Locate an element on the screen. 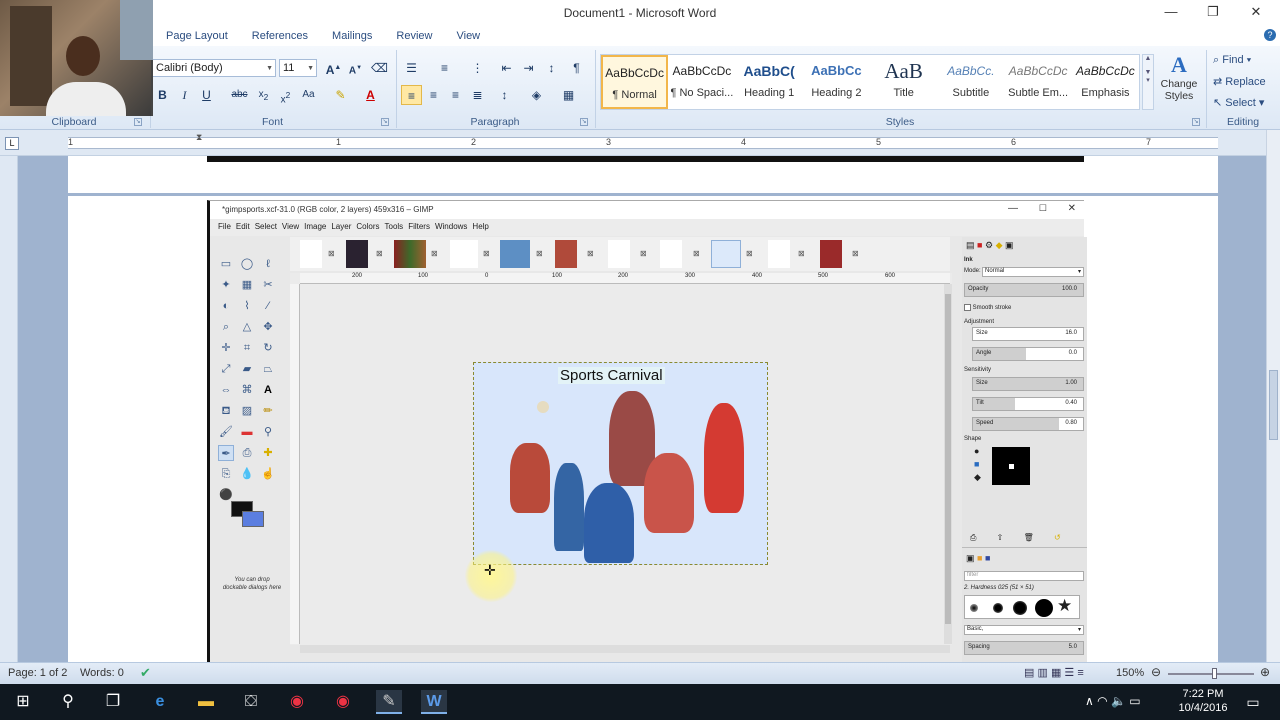 This screenshot has width=1280, height=720. perspective-clone-icon: ⎘ is located at coordinates (226, 474).